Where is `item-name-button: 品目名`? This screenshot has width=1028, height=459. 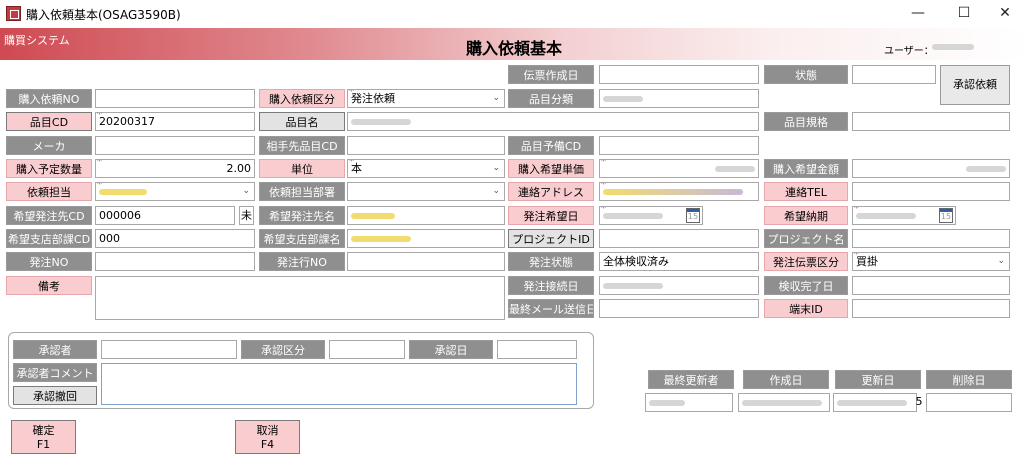 item-name-button: 品目名 is located at coordinates (302, 121).